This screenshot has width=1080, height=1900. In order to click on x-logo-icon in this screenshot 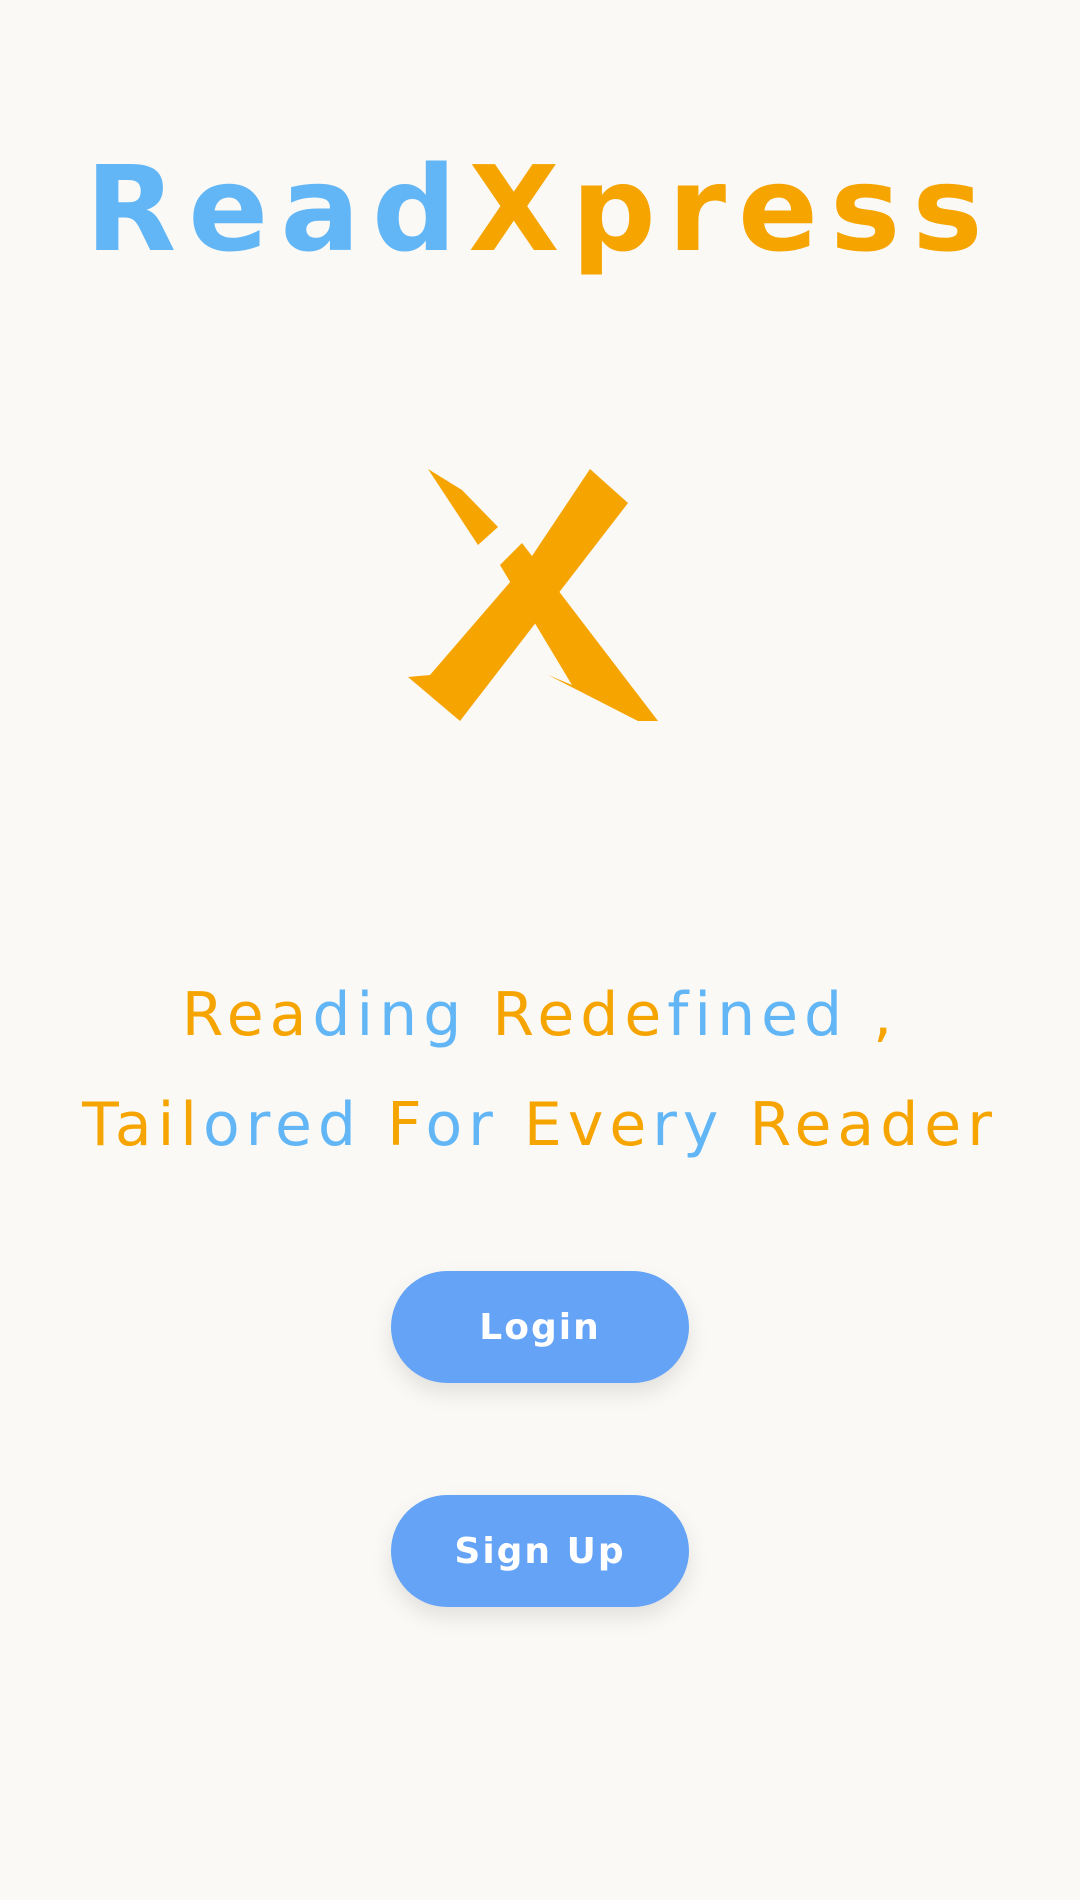, I will do `click(535, 595)`.